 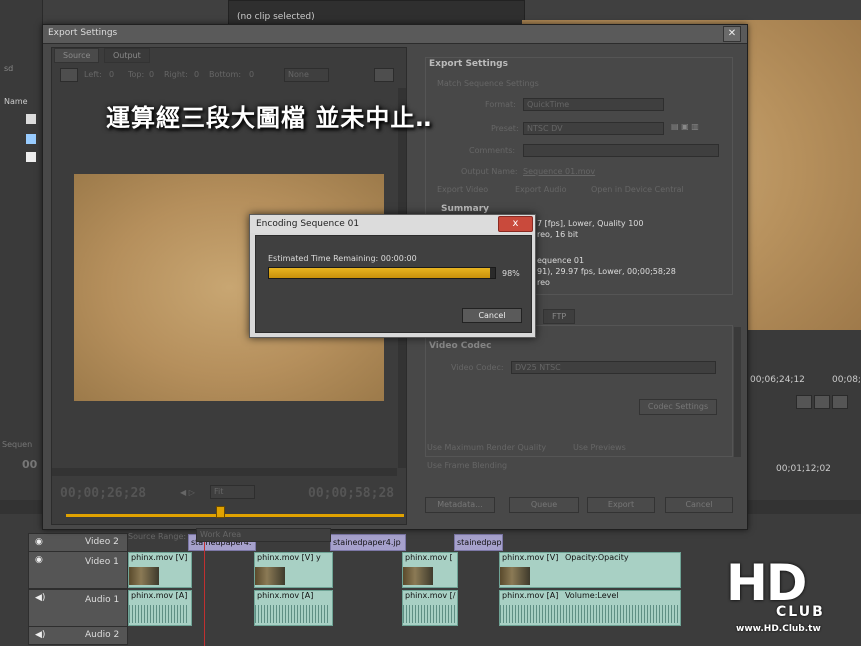 I want to click on clip-video1: phinx.mov [V] y, so click(x=293, y=570).